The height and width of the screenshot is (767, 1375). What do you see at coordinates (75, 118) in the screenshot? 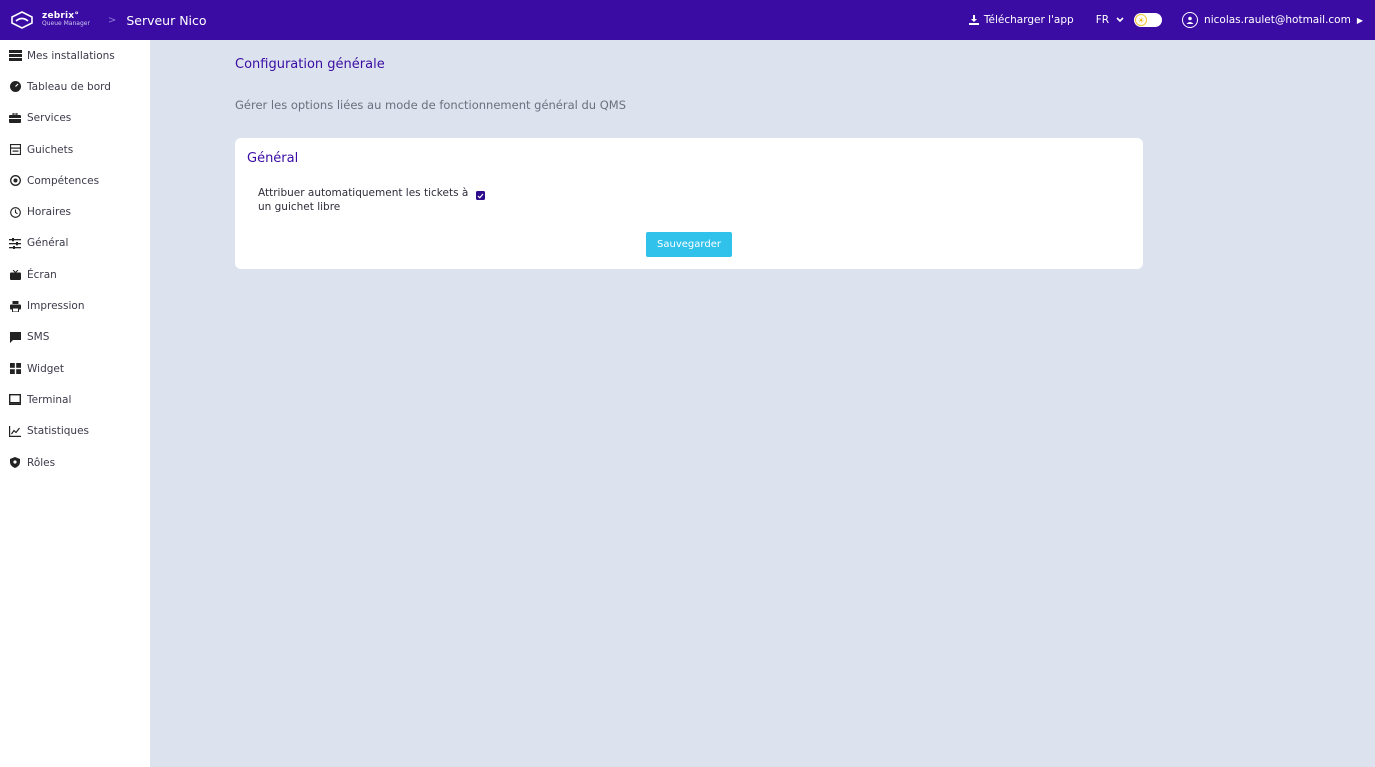
I see `sidebar-item-services: Services` at bounding box center [75, 118].